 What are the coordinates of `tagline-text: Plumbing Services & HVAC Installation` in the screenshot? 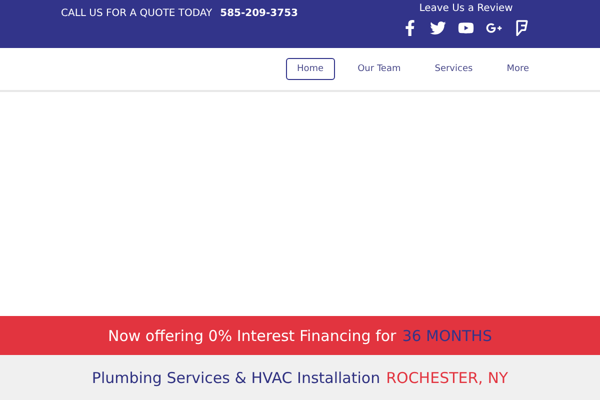 It's located at (236, 377).